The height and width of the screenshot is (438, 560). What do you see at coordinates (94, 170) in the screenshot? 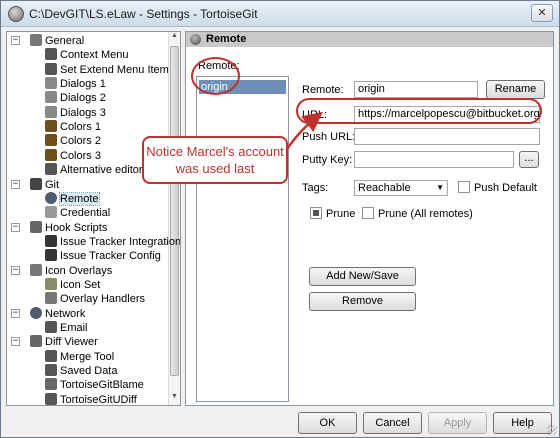
I see `tree-item: Alternative editor` at bounding box center [94, 170].